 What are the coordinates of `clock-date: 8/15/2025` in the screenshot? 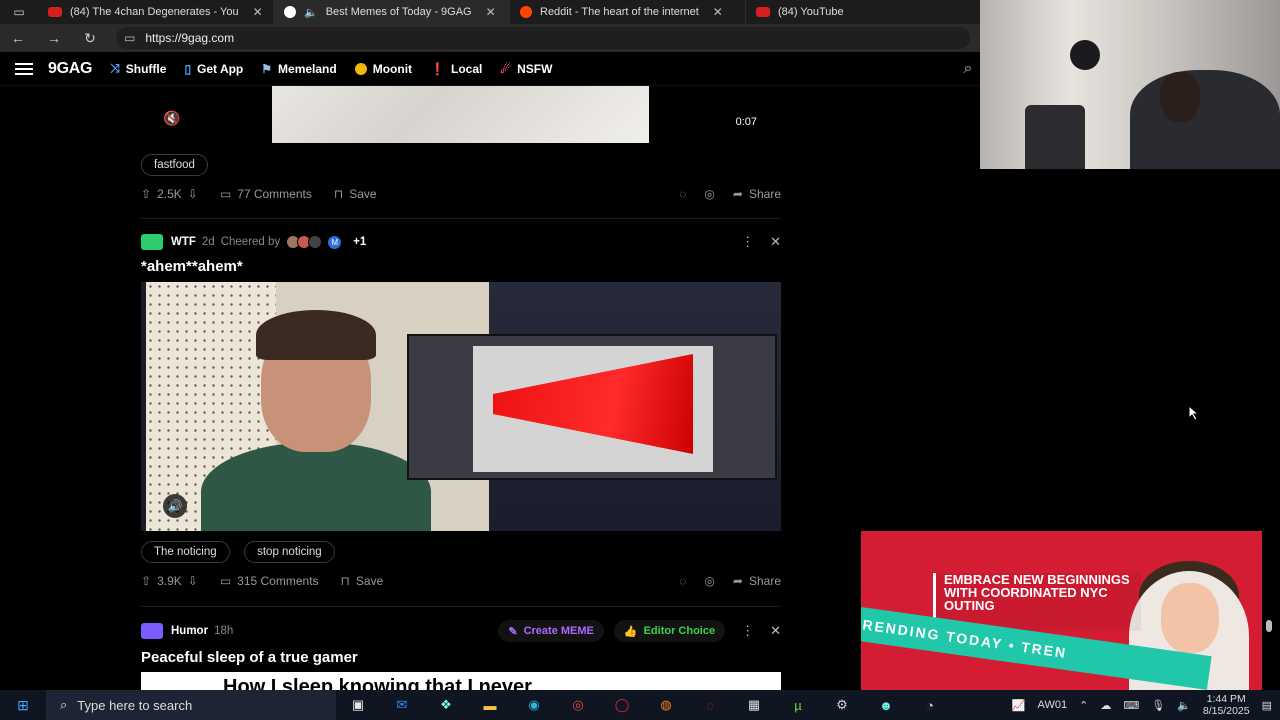 It's located at (1226, 711).